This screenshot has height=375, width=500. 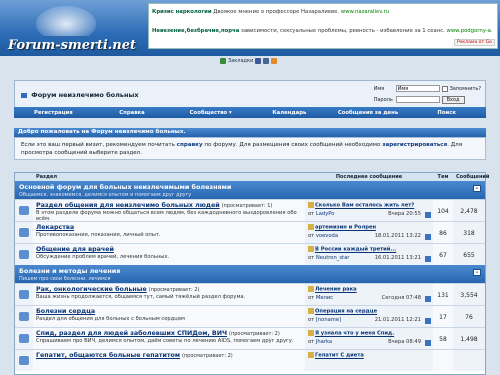 I want to click on ad-badge: Реклама от Go, so click(x=474, y=42).